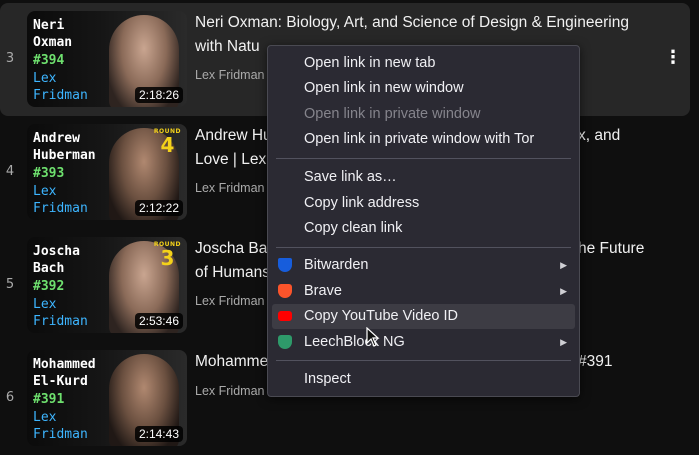 This screenshot has width=699, height=455. What do you see at coordinates (167, 255) in the screenshot?
I see `round-badge: ROUND 3` at bounding box center [167, 255].